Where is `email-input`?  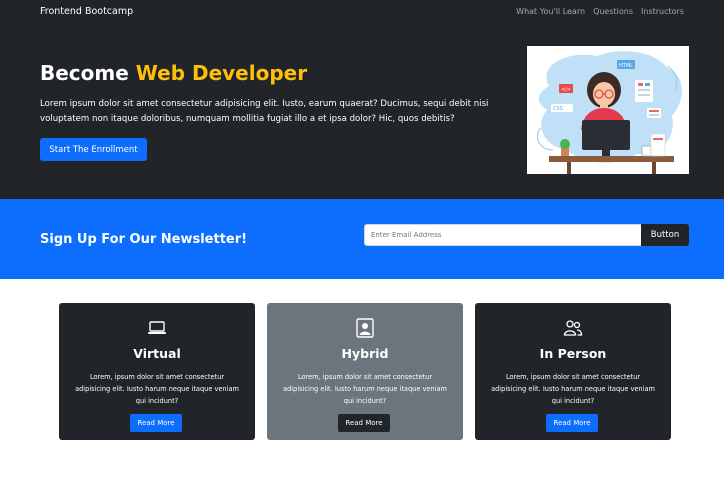
email-input is located at coordinates (503, 235).